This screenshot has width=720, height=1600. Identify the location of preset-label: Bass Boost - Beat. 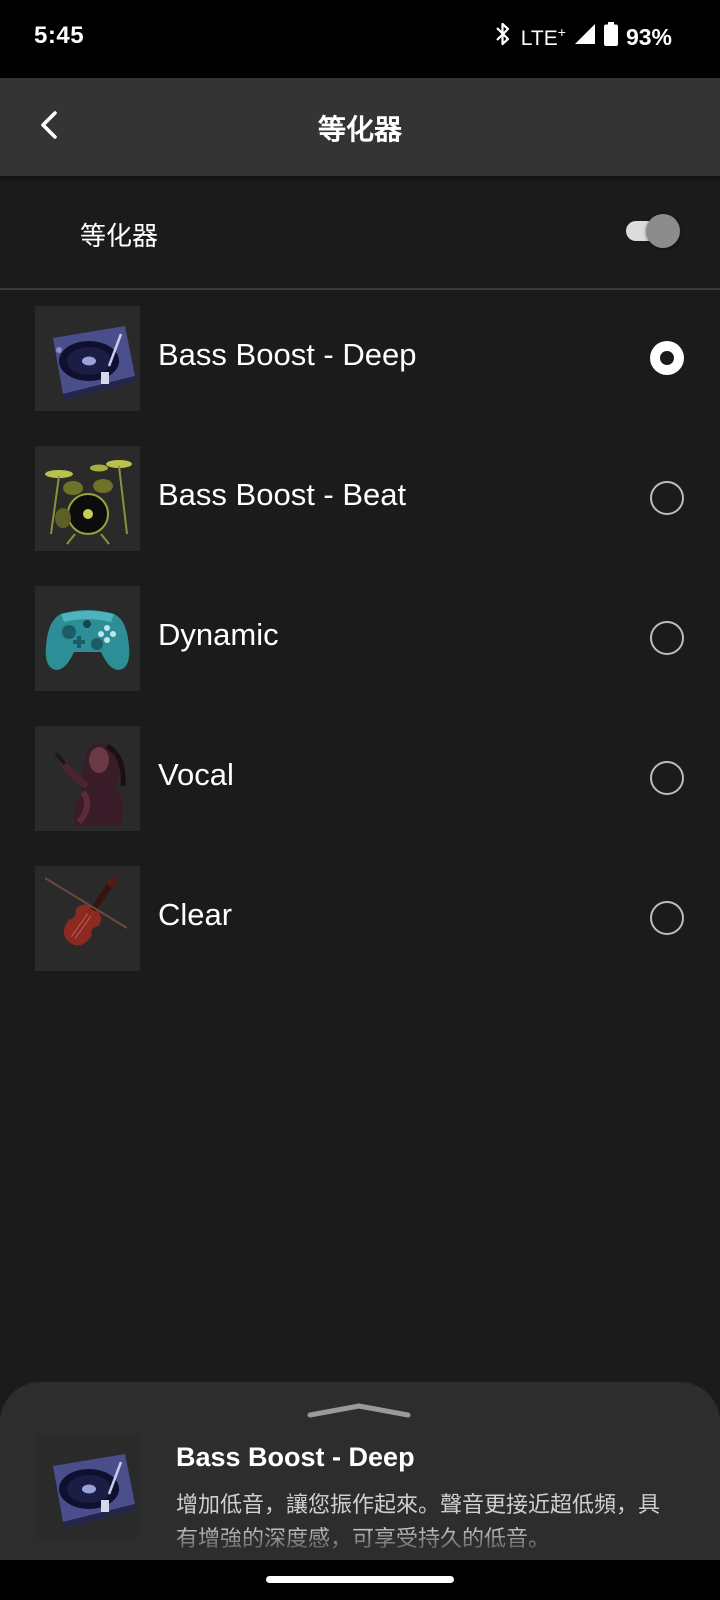
(282, 494).